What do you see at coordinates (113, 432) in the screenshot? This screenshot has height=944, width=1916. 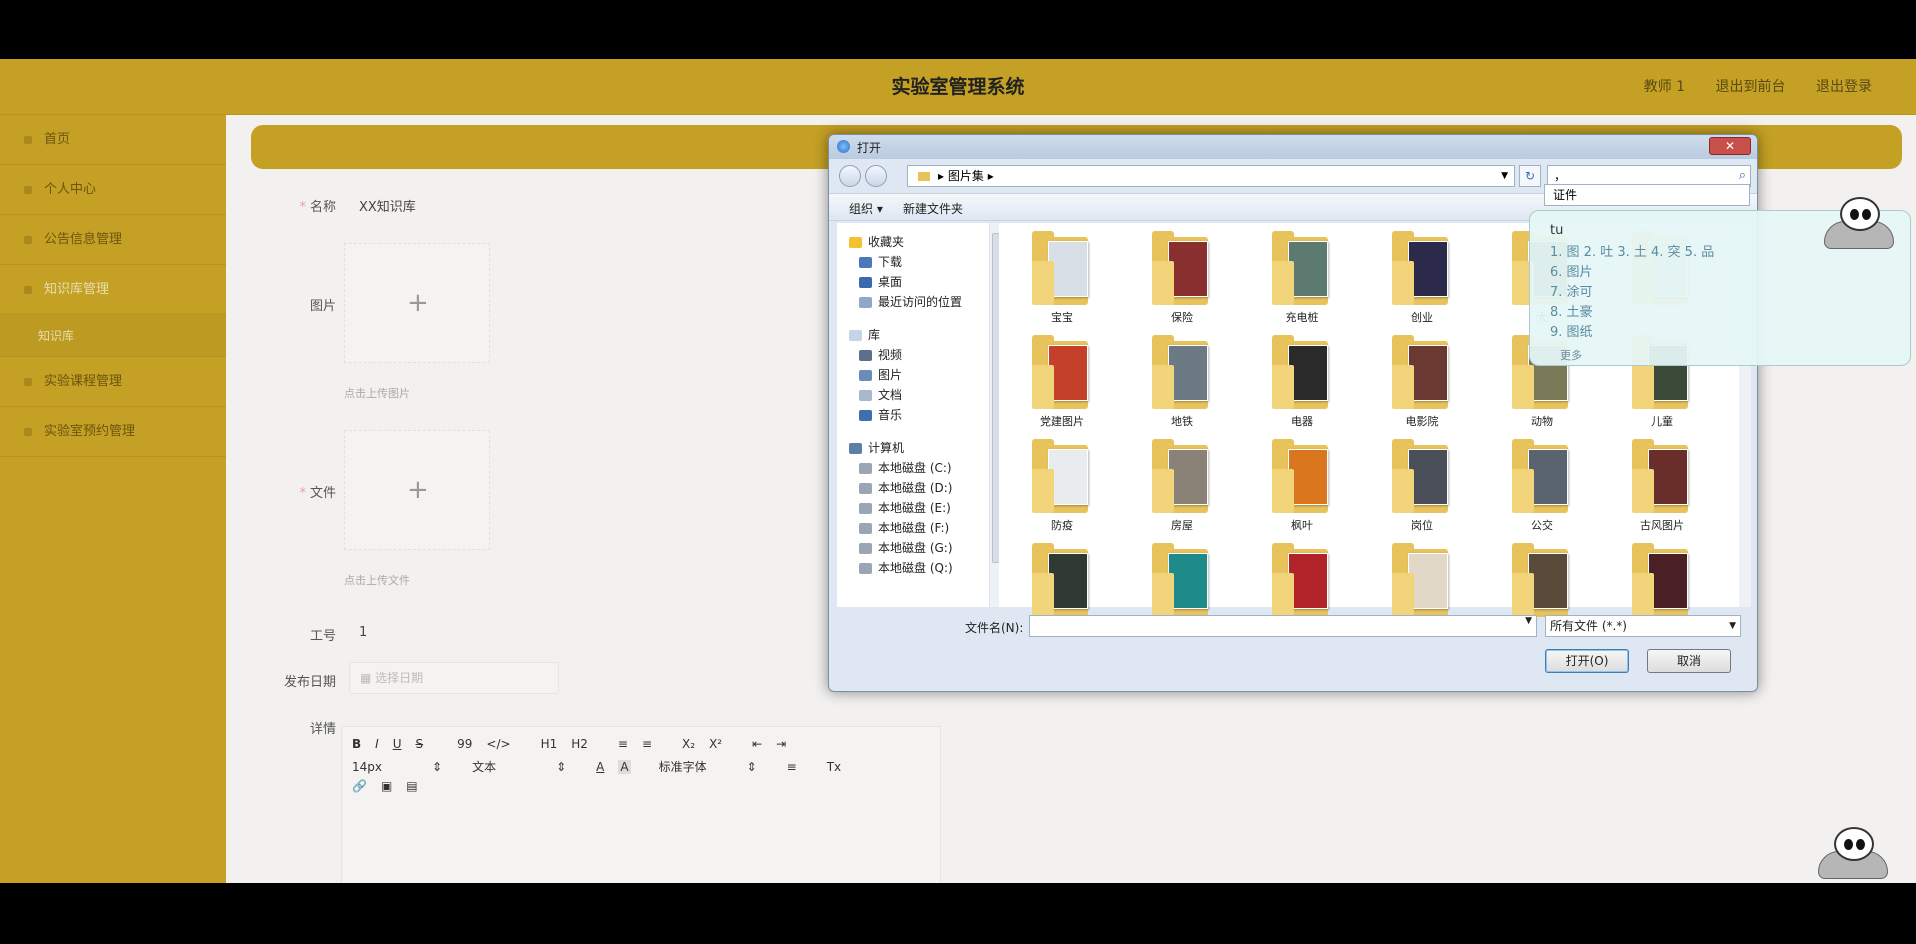 I see `sidebar-item-reservations: 实验室预约管理` at bounding box center [113, 432].